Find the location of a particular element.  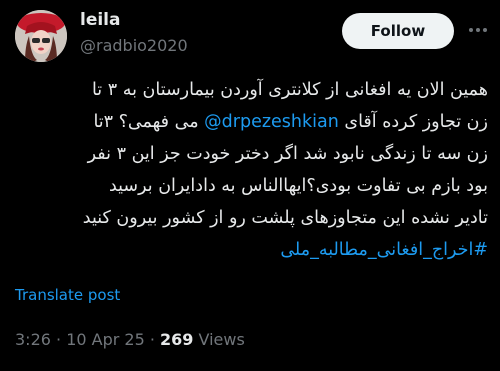

avatar-image is located at coordinates (41, 36).